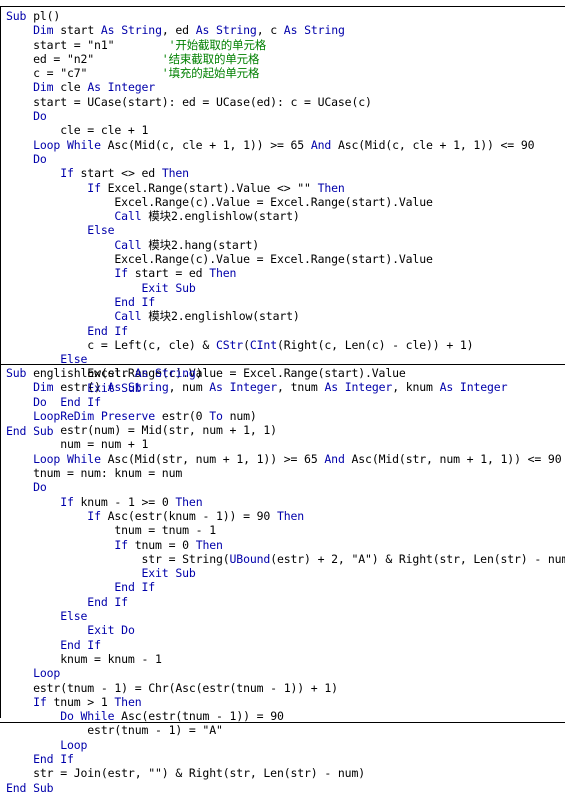 Image resolution: width=565 pixels, height=795 pixels. Describe the element at coordinates (284, 173) in the screenshot. I see `code-line: If start <> ed Then` at that location.